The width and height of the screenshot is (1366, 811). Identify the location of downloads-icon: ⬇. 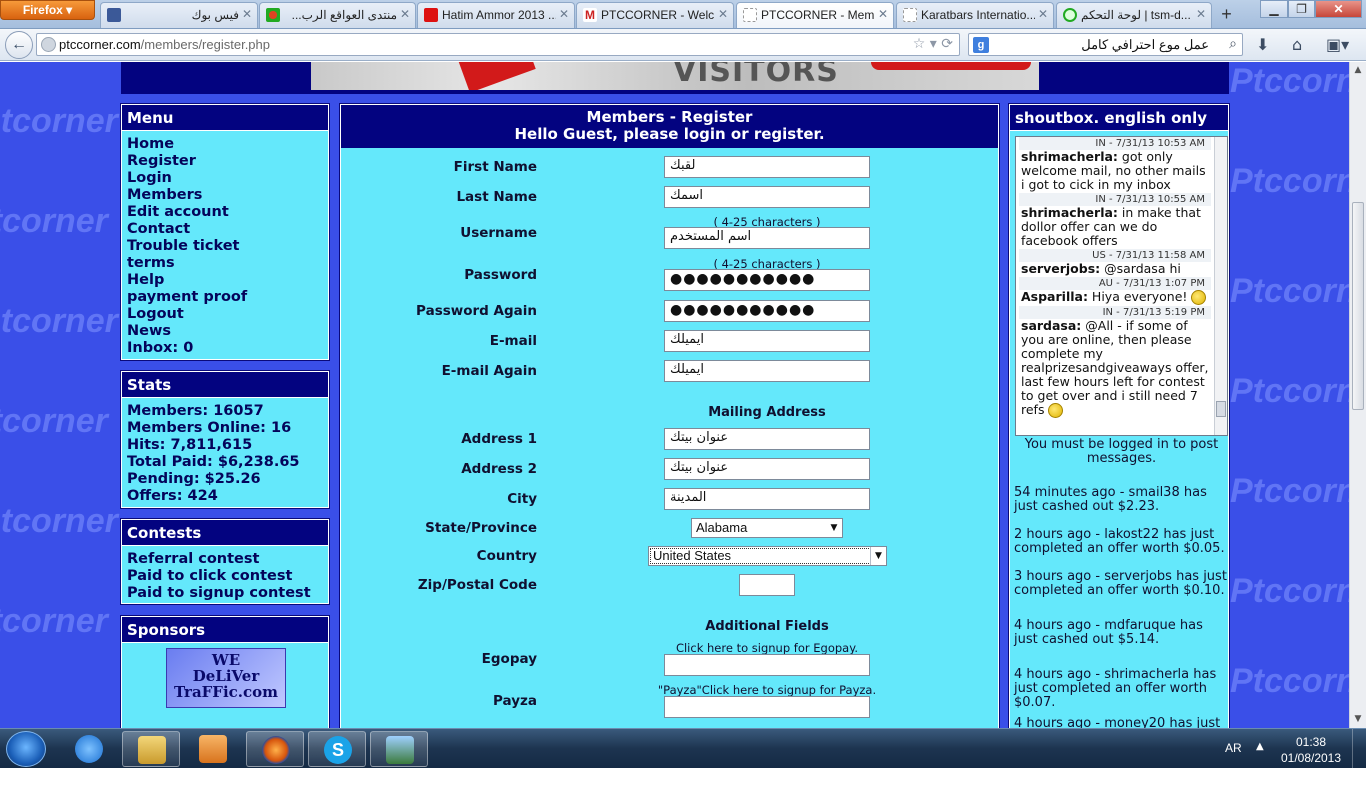
(1262, 44).